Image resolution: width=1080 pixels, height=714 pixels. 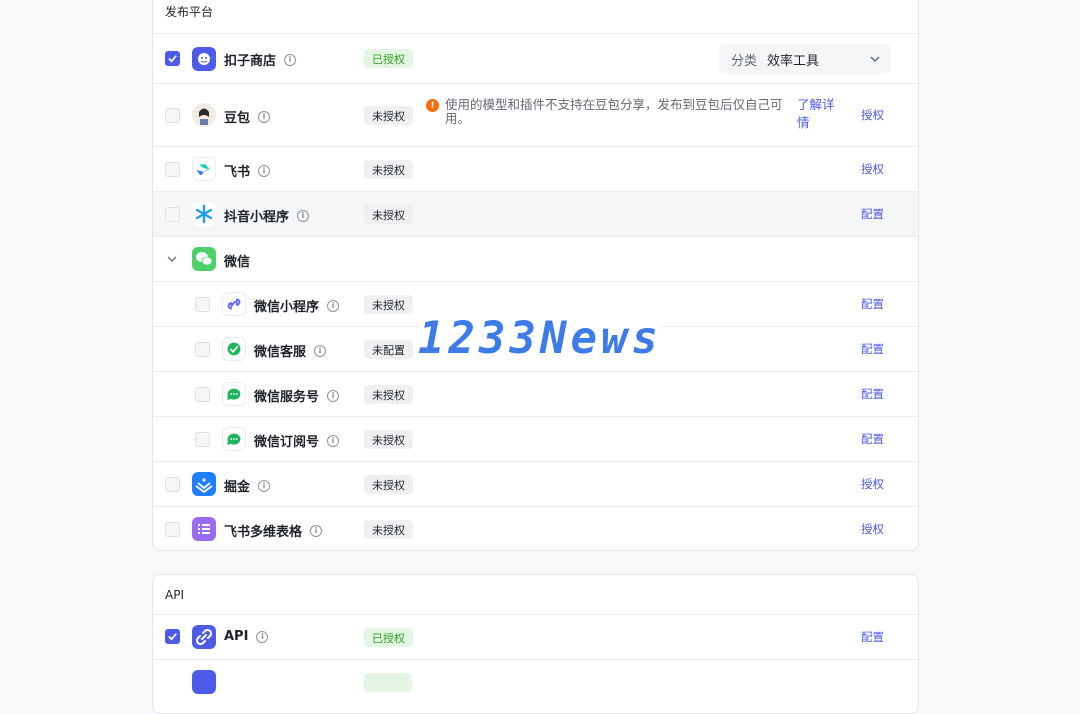 What do you see at coordinates (204, 637) in the screenshot?
I see `api-link-icon` at bounding box center [204, 637].